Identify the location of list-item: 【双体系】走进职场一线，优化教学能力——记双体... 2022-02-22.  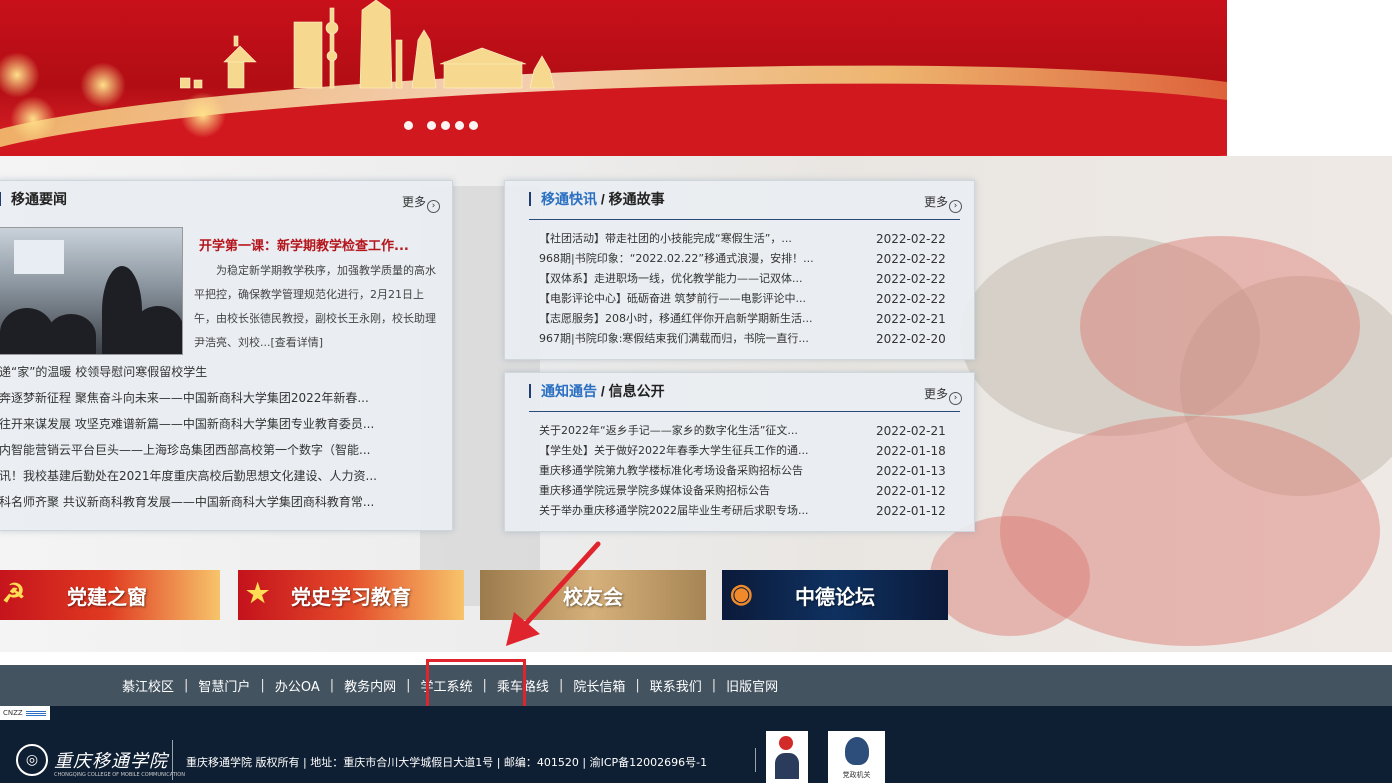
(744, 279).